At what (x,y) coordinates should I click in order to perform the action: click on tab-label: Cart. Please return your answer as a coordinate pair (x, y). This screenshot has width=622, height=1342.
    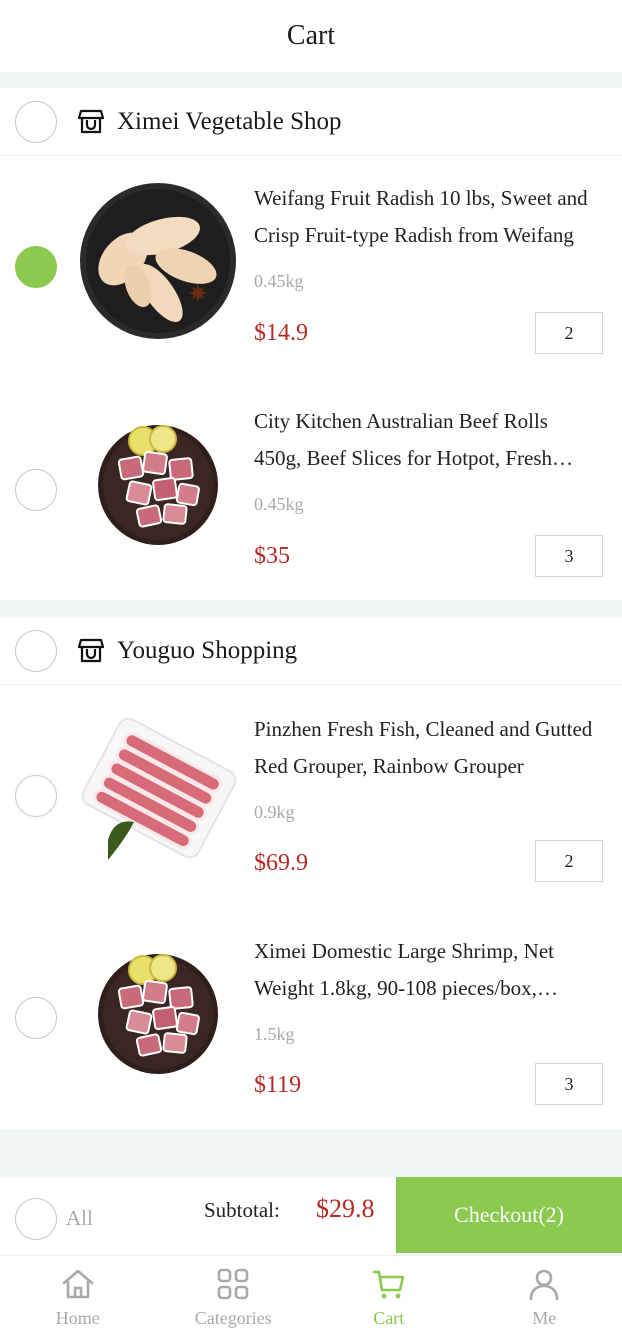
    Looking at the image, I should click on (389, 1318).